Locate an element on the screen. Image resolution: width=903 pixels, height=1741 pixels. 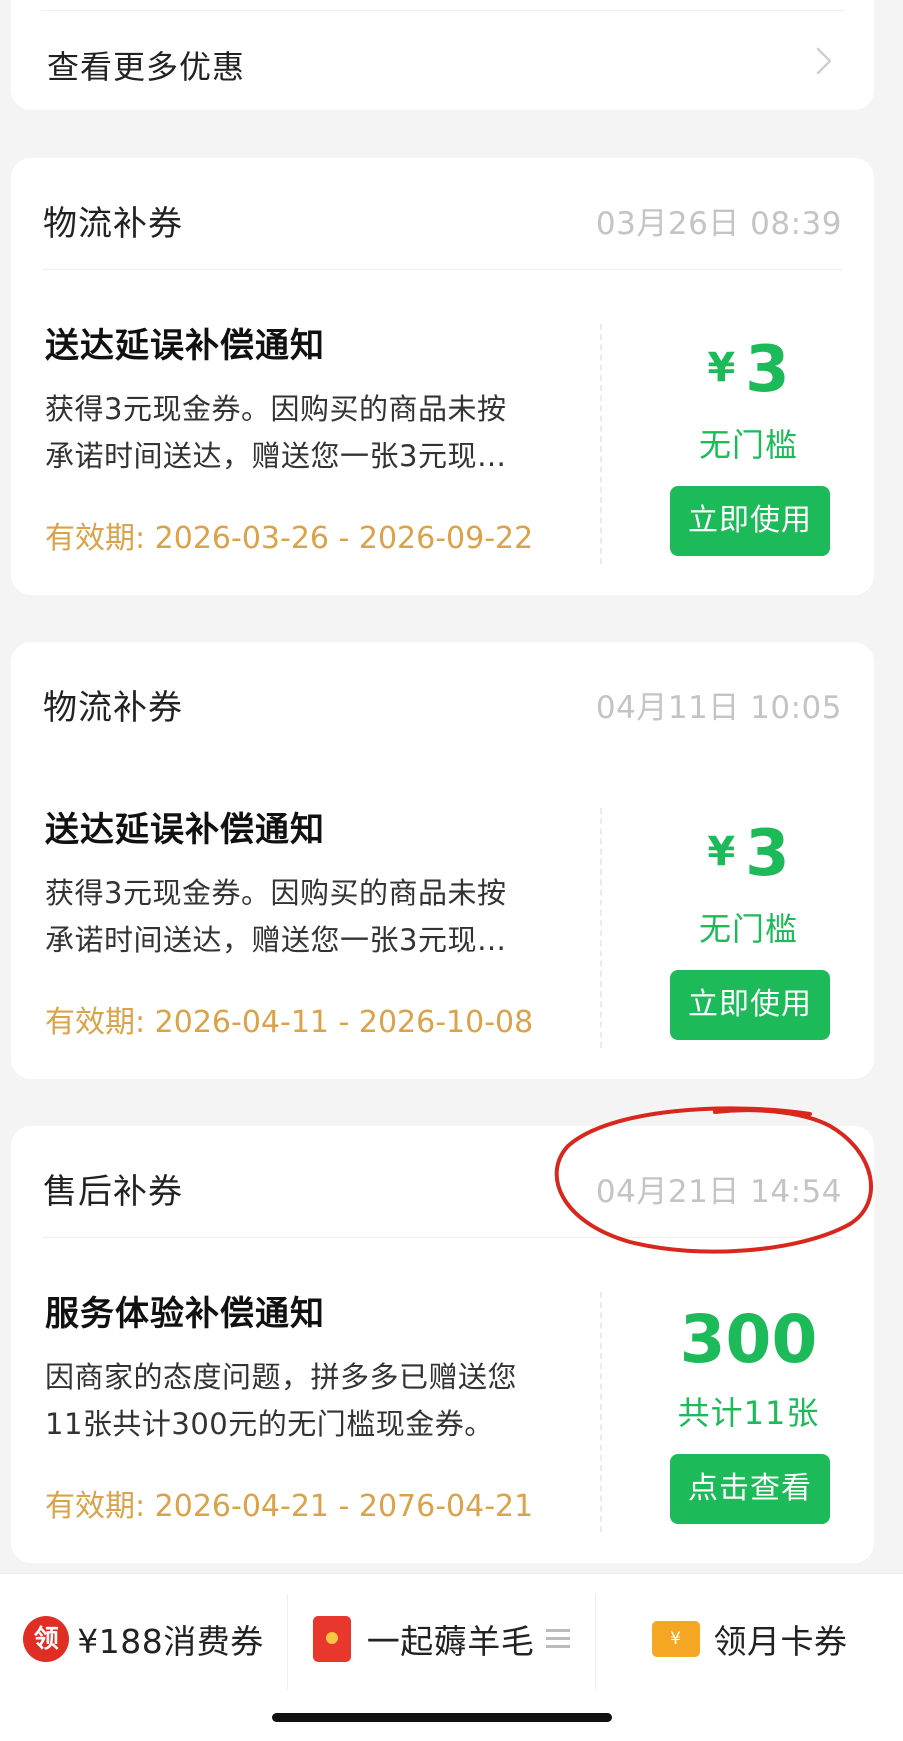
chevron-right-icon is located at coordinates (824, 61).